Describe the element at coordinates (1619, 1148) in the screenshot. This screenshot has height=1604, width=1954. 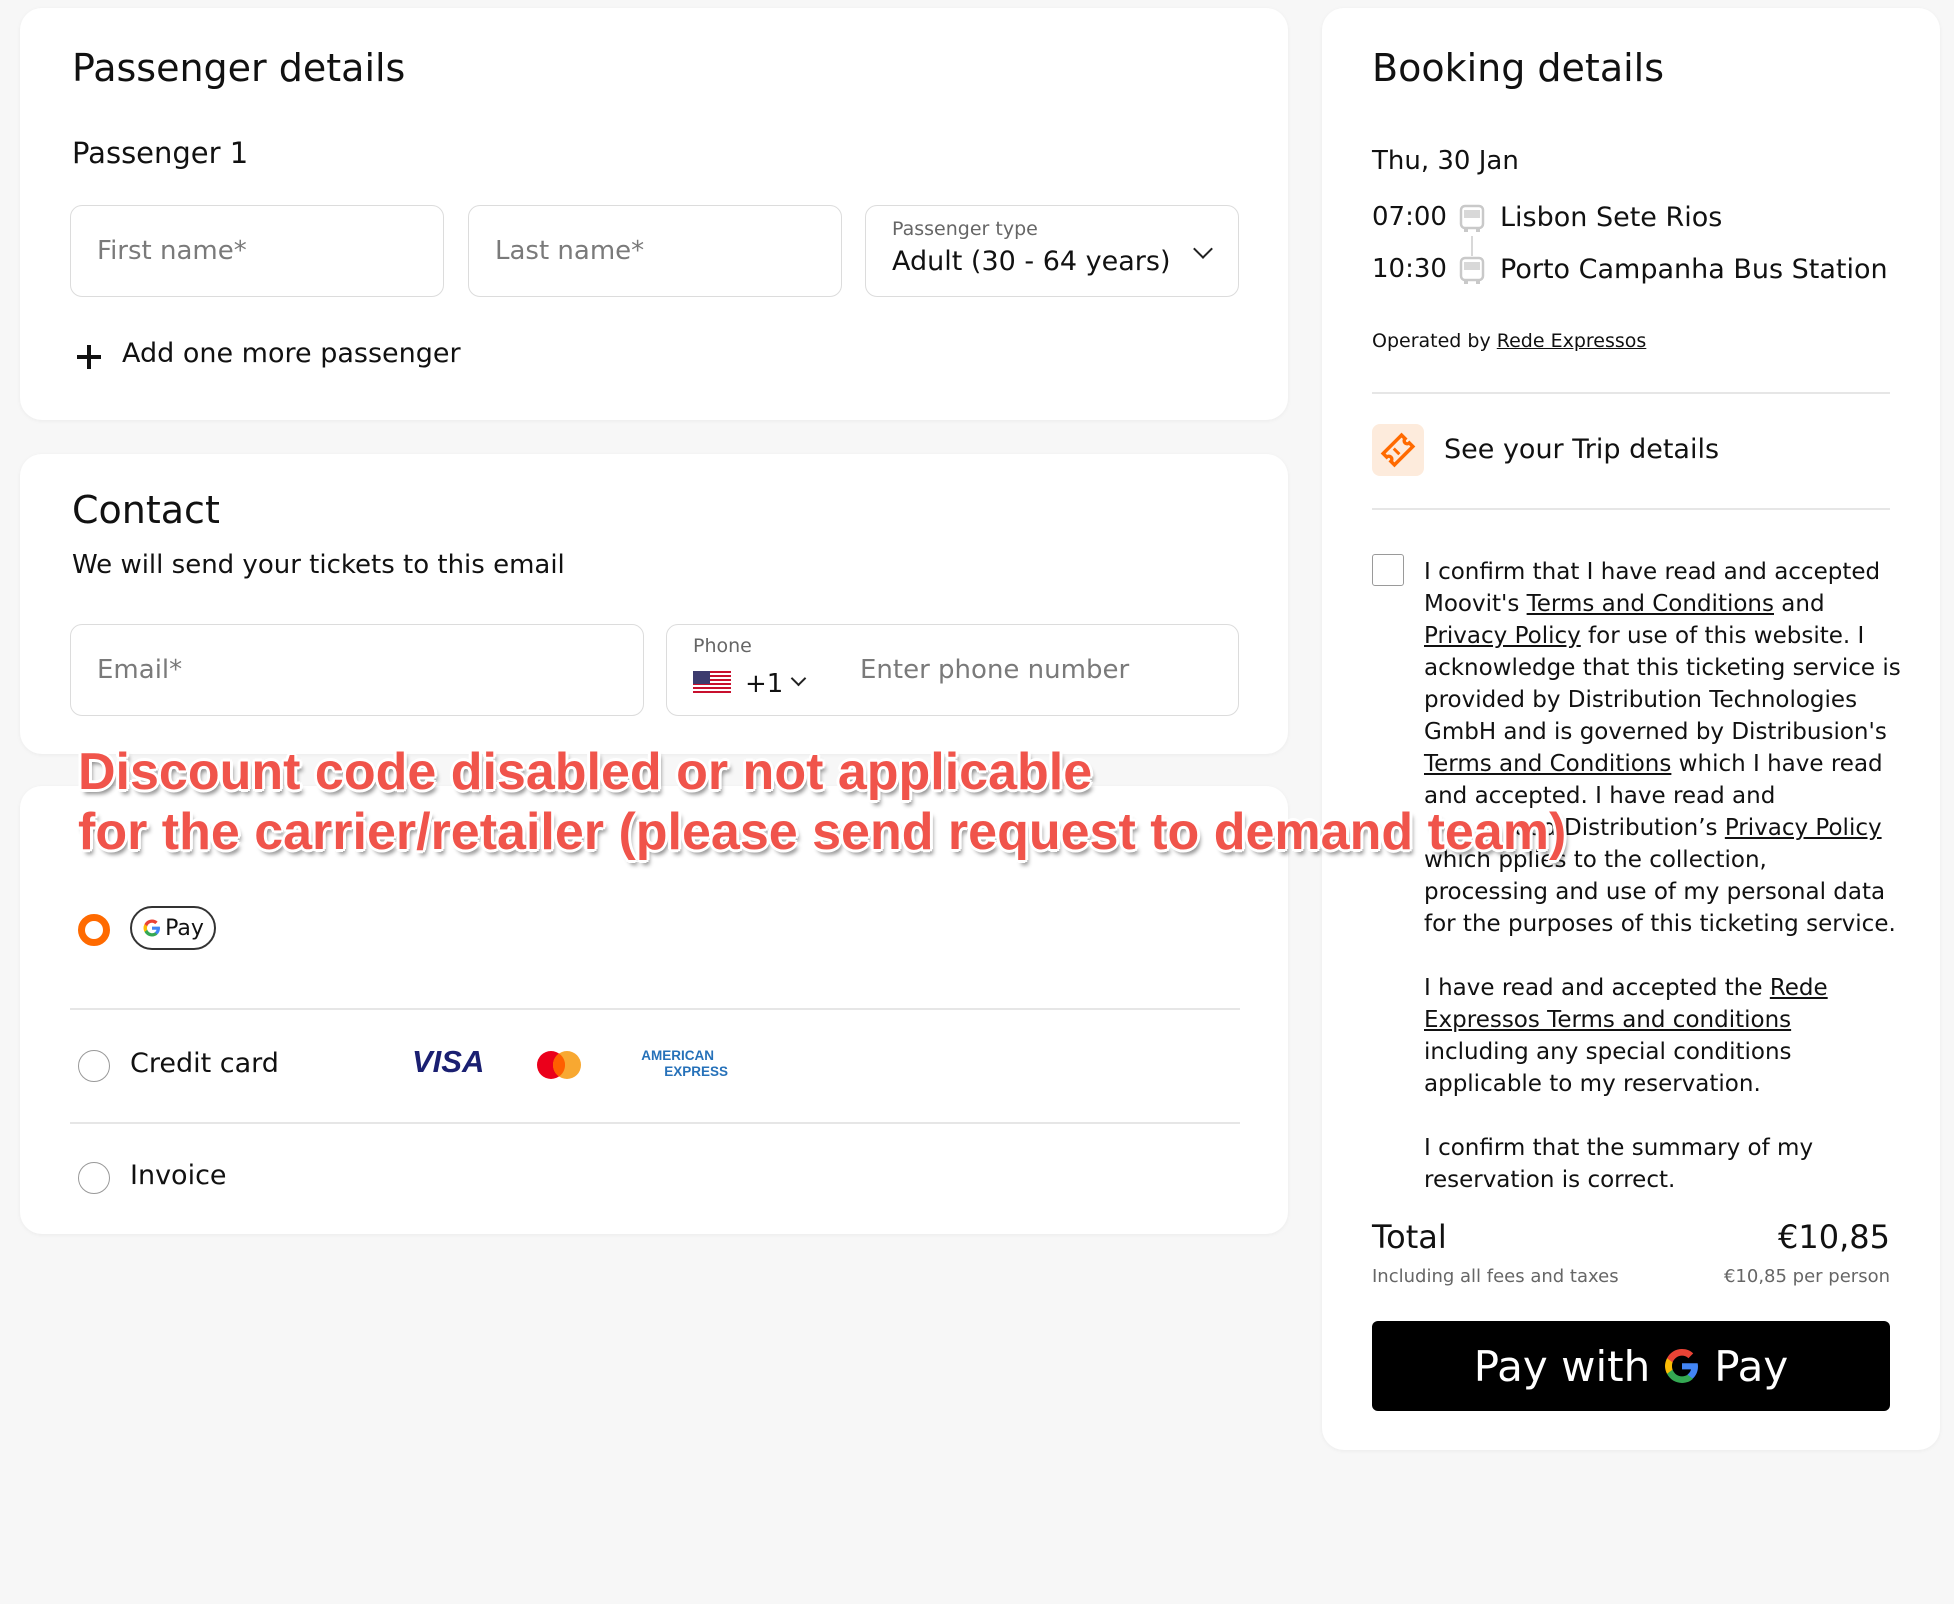
I see `terms-line: I confirm that the summary of my` at that location.